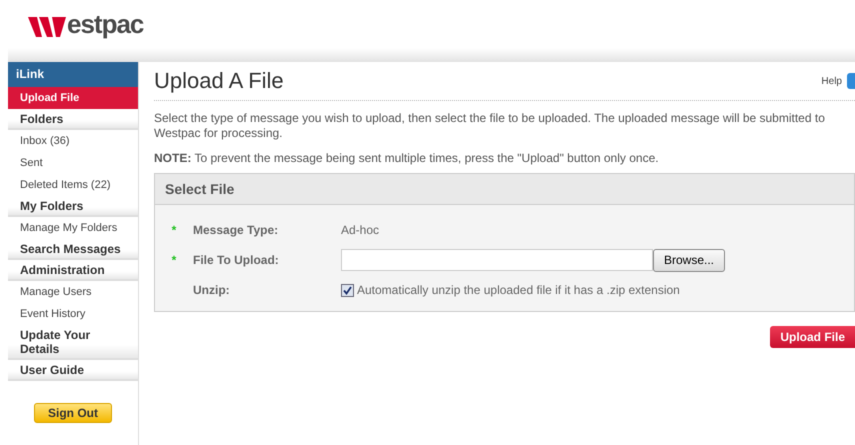 This screenshot has width=855, height=445. What do you see at coordinates (407, 158) in the screenshot?
I see `note-text: NOTE: To prevent the message being sent multiple times, press the "Upload" button only once.` at bounding box center [407, 158].